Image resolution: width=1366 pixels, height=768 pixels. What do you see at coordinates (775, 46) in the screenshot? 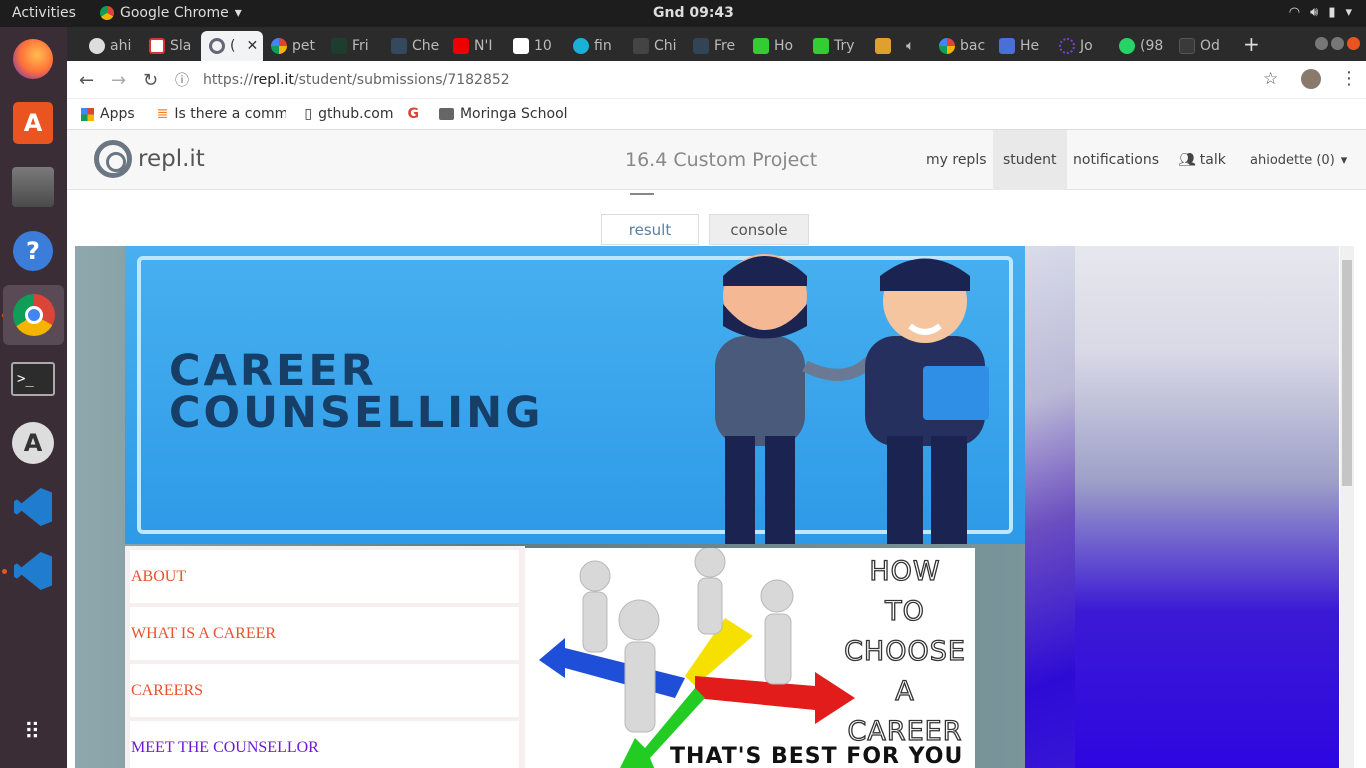
I see `tab: Ho` at bounding box center [775, 46].